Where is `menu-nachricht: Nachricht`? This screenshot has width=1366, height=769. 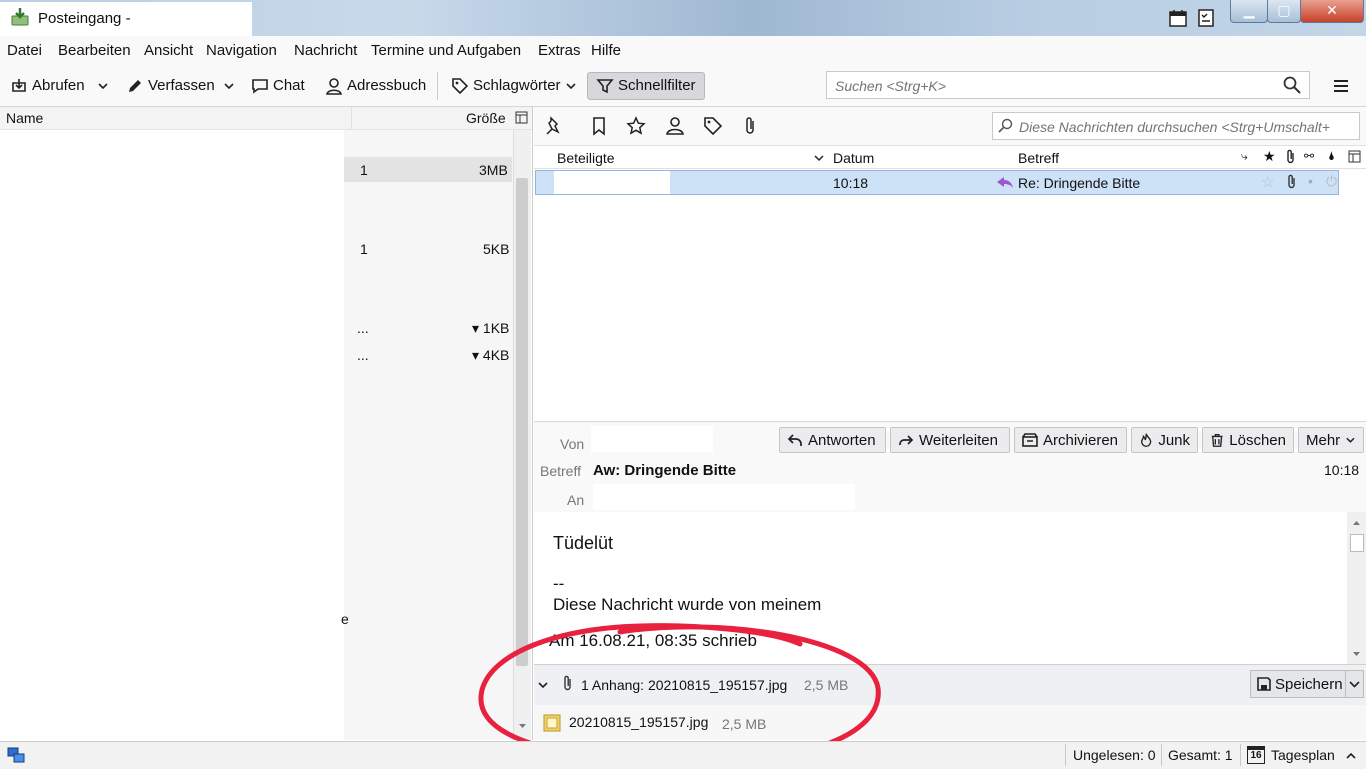
menu-nachricht: Nachricht is located at coordinates (325, 50).